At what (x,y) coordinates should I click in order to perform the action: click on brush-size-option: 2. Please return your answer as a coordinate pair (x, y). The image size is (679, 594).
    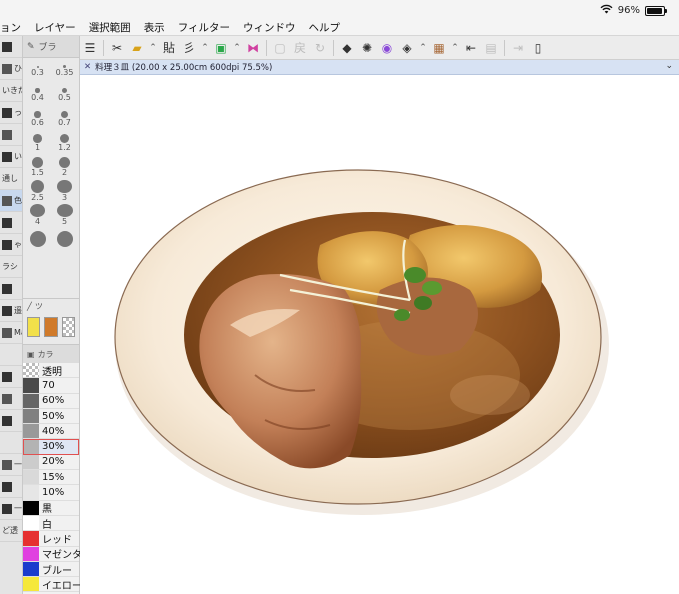
    Looking at the image, I should click on (64, 167).